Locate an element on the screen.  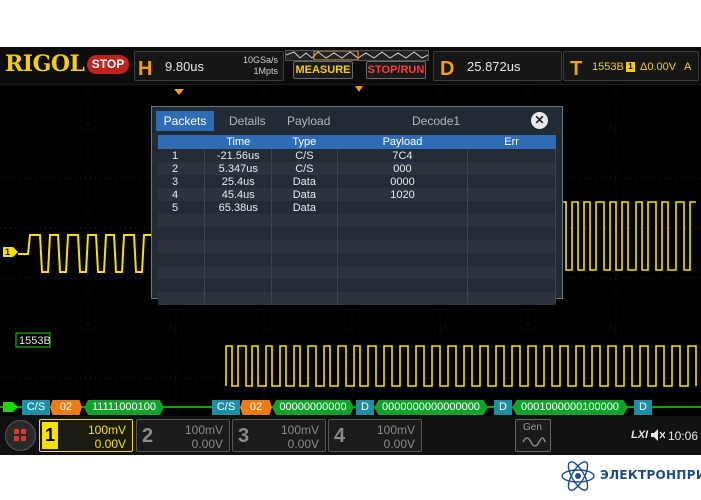
tab-packets: Packets is located at coordinates (185, 121).